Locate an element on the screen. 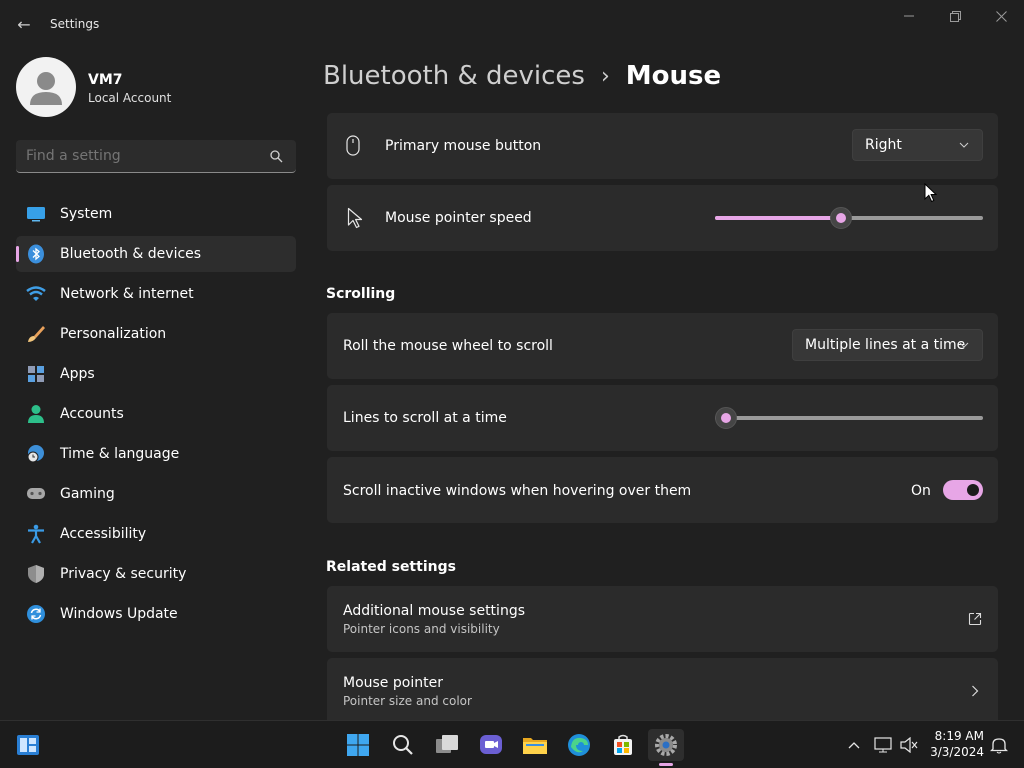  close-icon is located at coordinates (1001, 16).